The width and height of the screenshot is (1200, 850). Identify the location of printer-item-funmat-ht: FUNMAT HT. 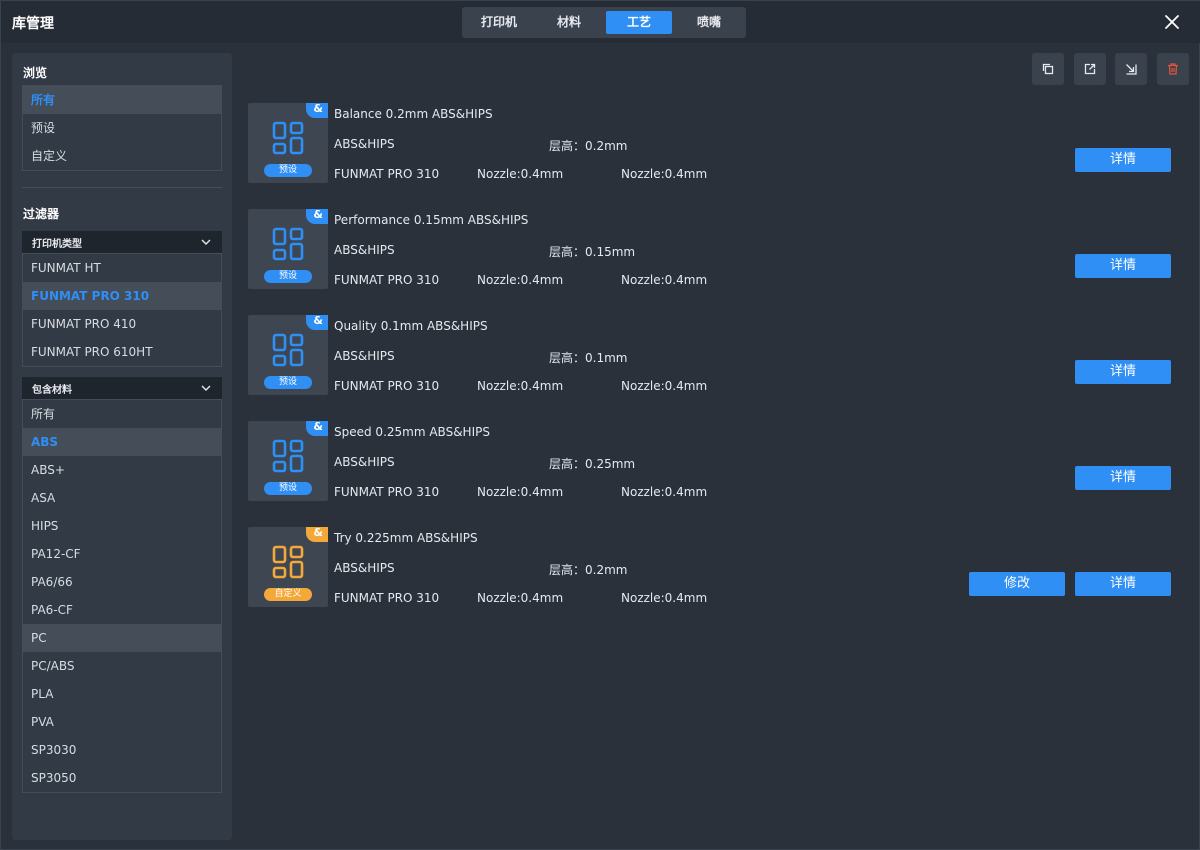
(122, 268).